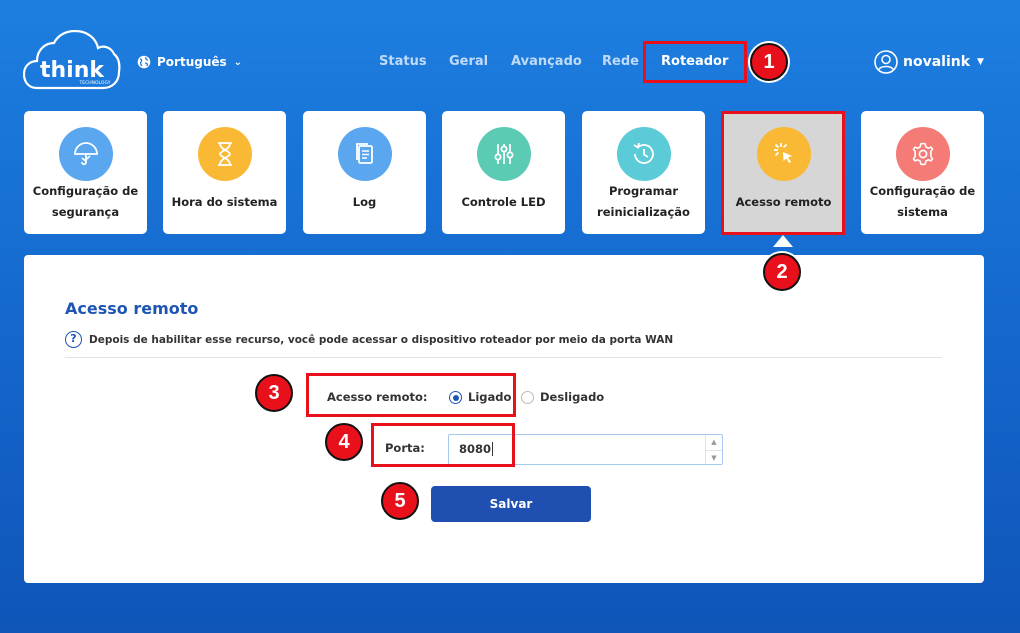 The image size is (1020, 633). I want to click on nav-rede: Rede, so click(620, 62).